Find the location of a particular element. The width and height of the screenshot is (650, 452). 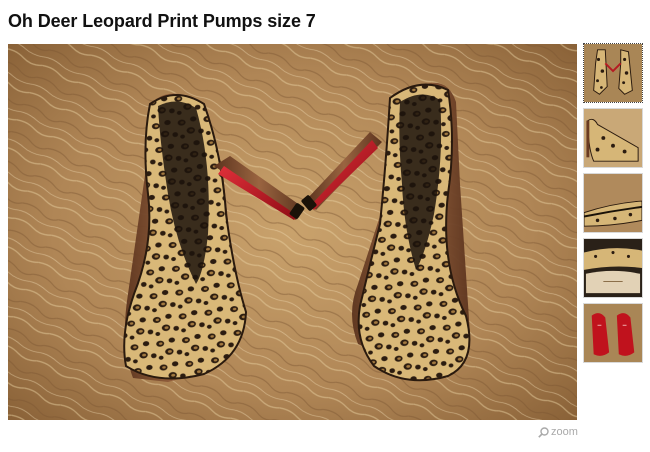

thumbnail-strip is located at coordinates (614, 205).